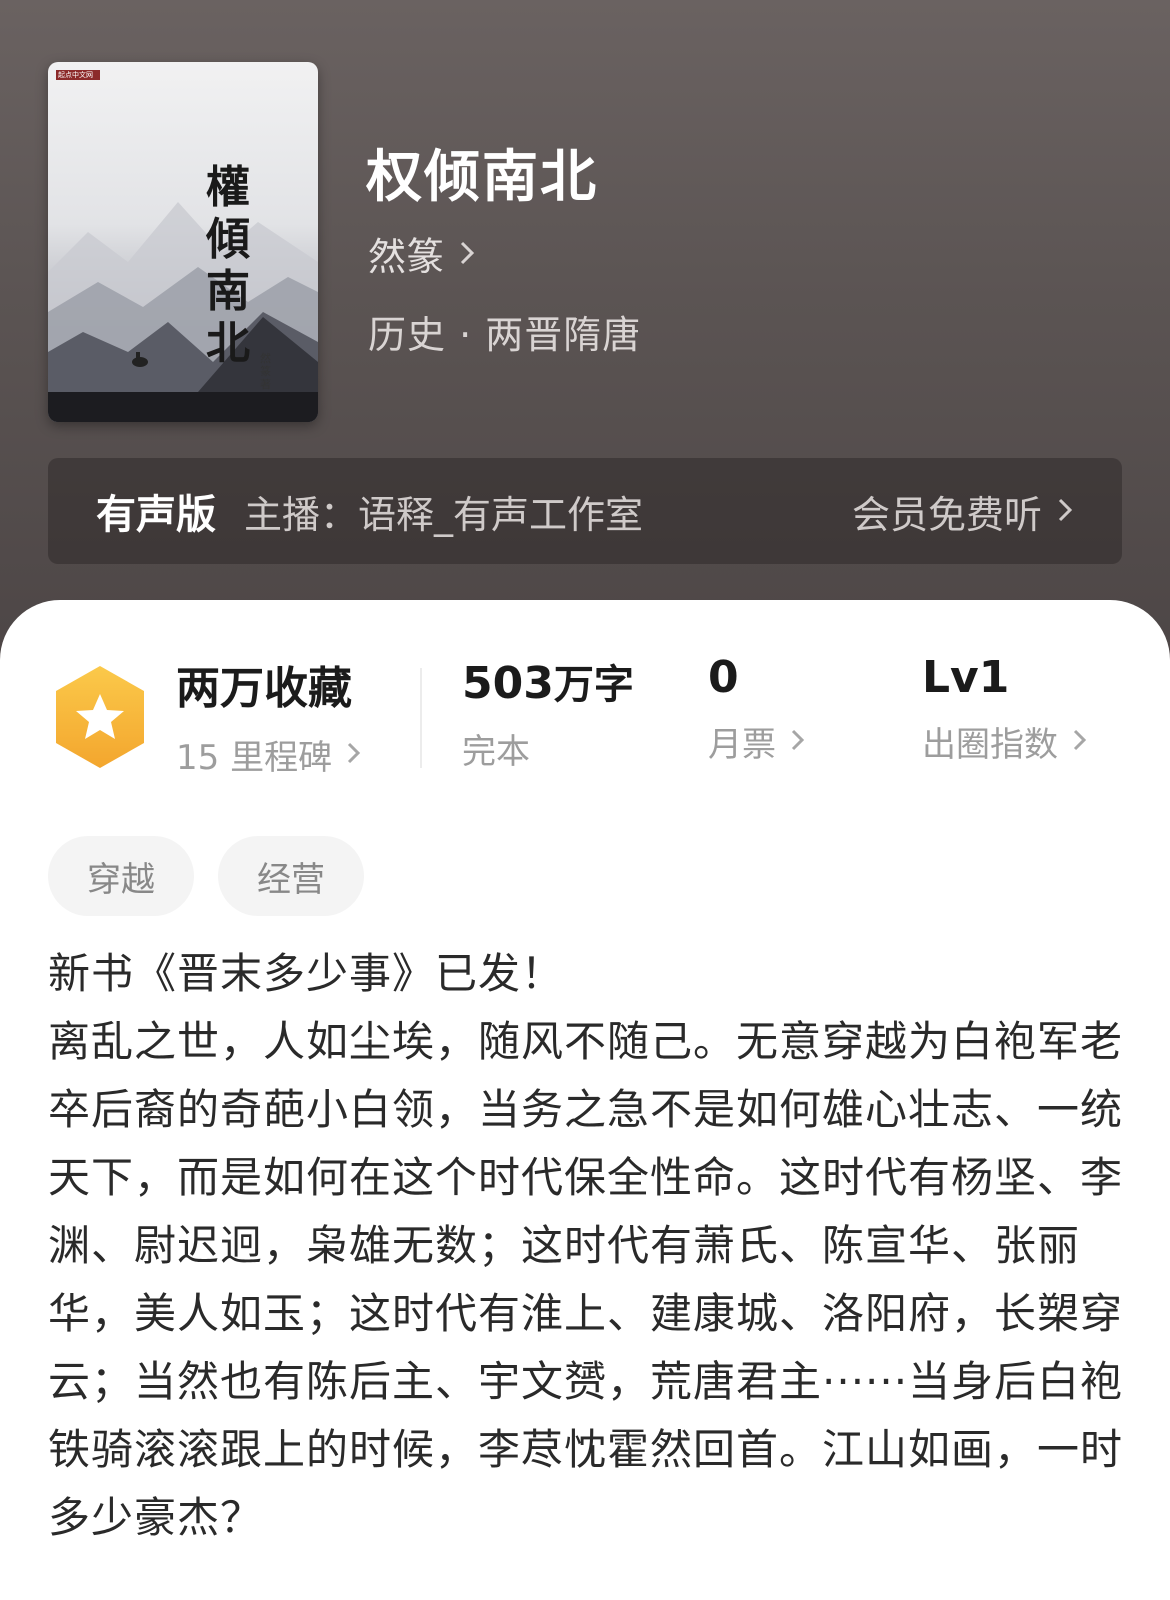 This screenshot has width=1170, height=1600. Describe the element at coordinates (156, 515) in the screenshot. I see `audio-edition-label: 有声版` at that location.